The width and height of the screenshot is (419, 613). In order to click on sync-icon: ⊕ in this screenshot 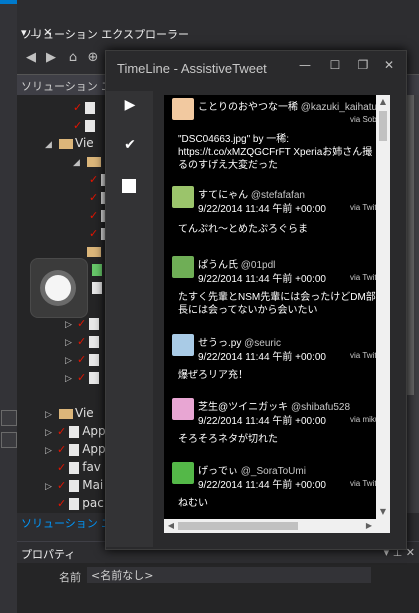, I will do `click(93, 58)`.